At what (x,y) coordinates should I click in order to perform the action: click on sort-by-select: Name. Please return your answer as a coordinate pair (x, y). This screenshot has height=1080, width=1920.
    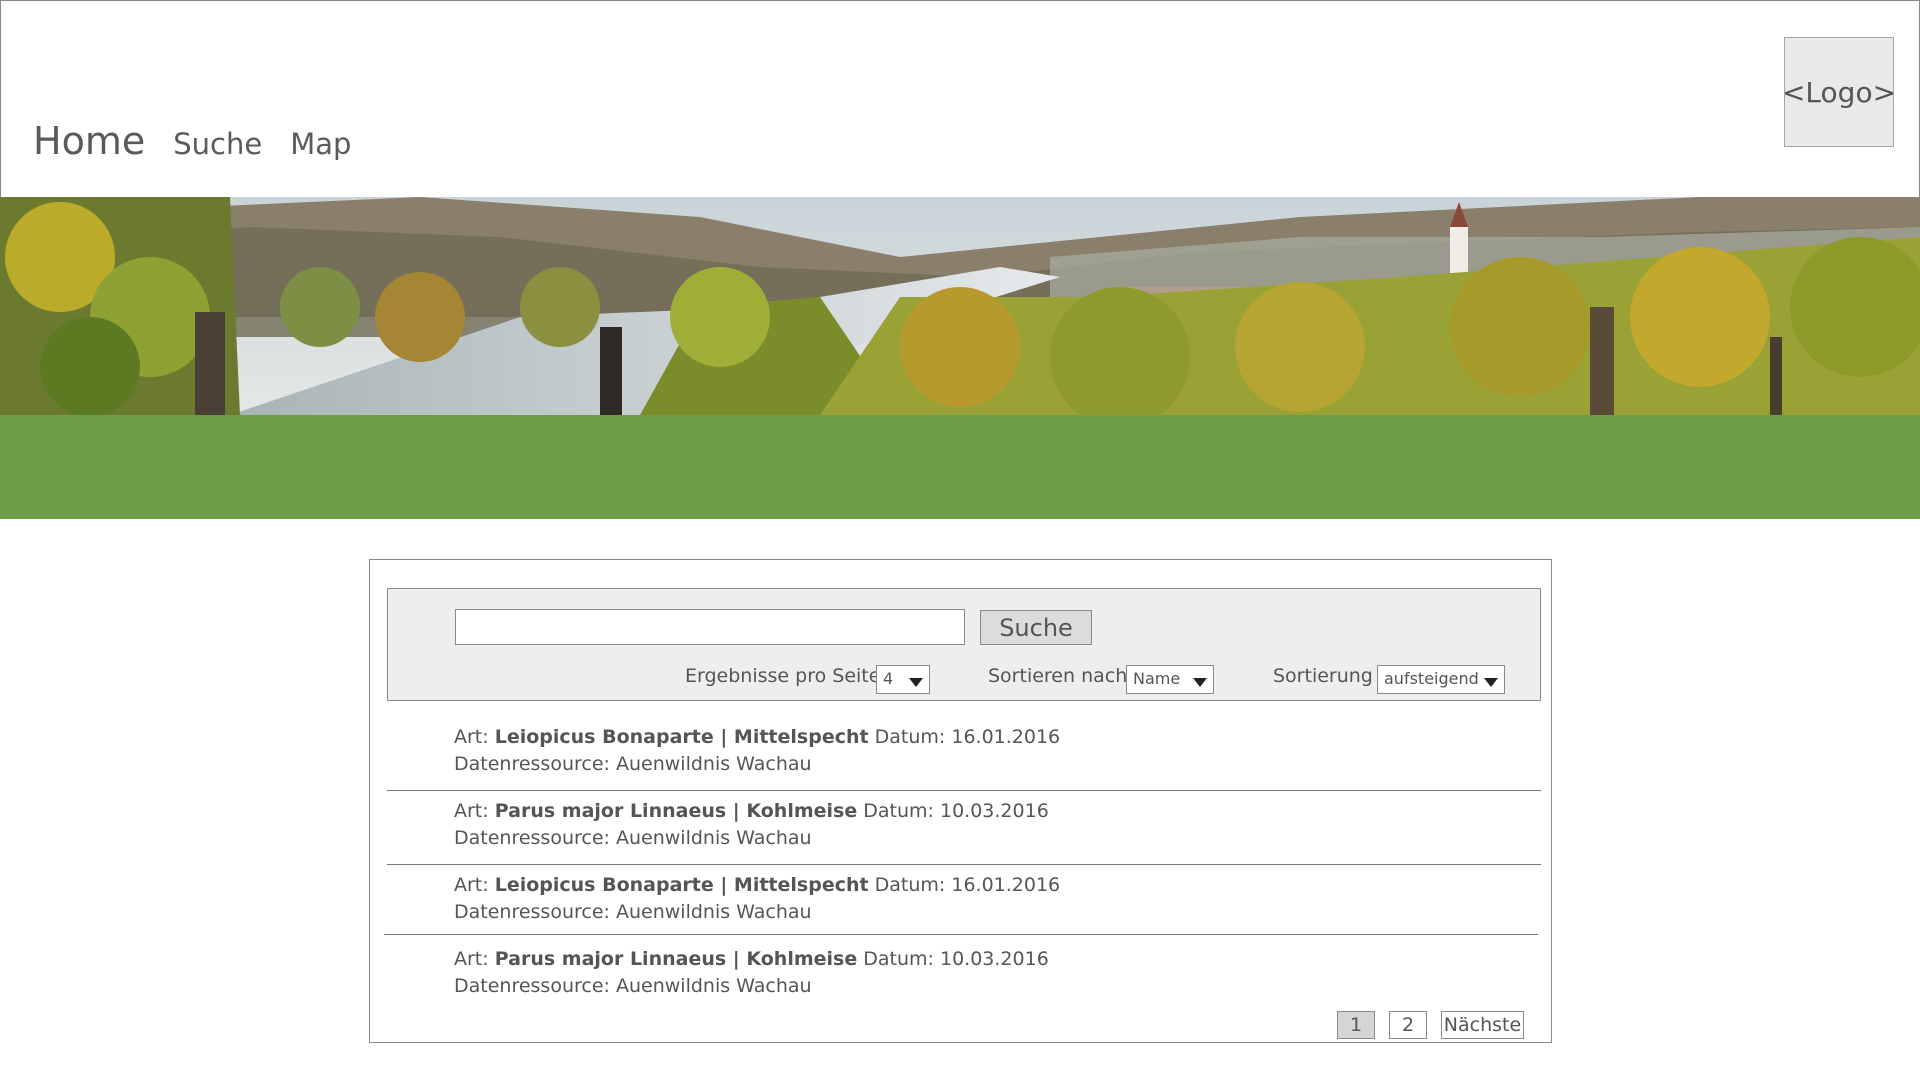
    Looking at the image, I should click on (1170, 679).